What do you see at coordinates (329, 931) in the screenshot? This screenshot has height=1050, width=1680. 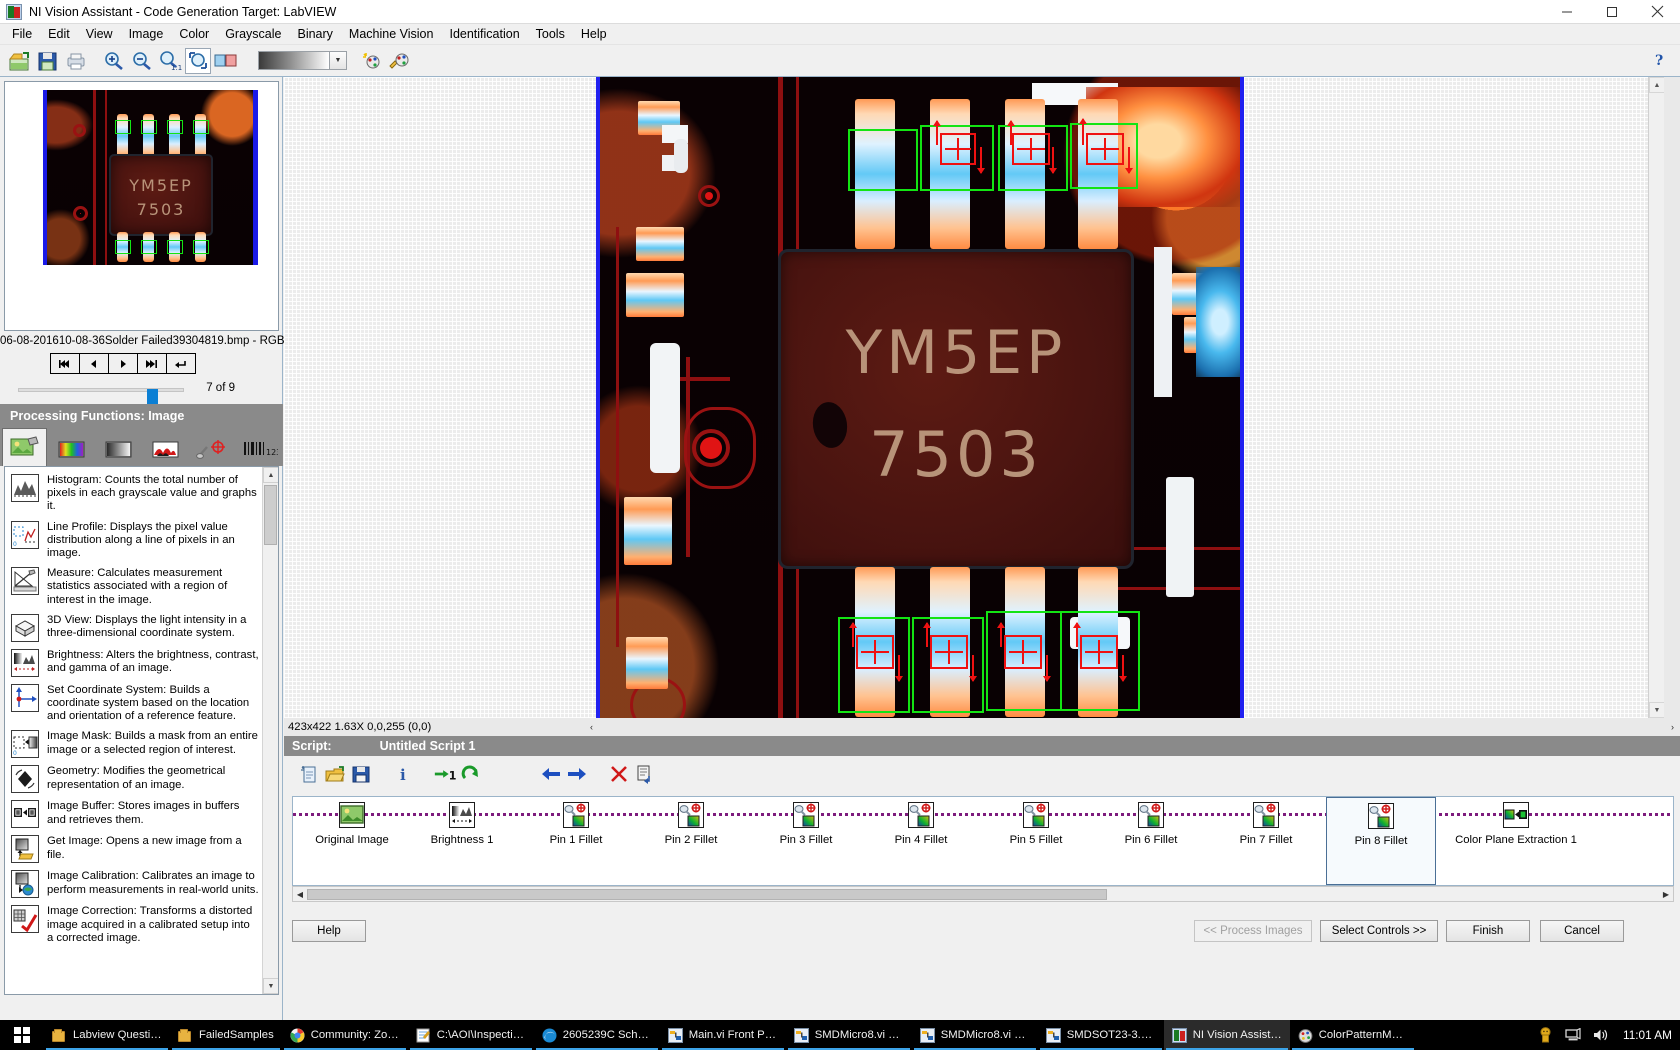 I see `help-button: Help` at bounding box center [329, 931].